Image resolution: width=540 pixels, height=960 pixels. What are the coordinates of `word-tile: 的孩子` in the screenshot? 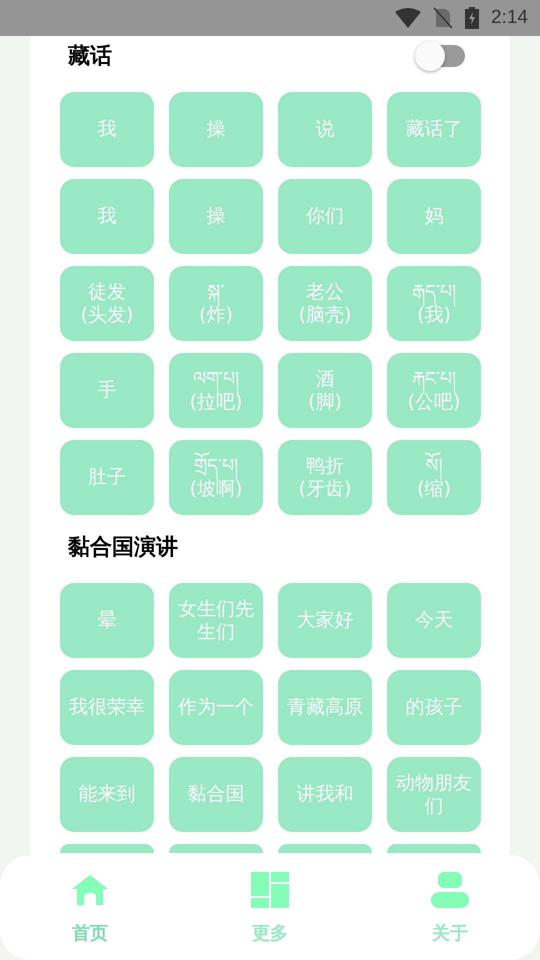 It's located at (434, 707).